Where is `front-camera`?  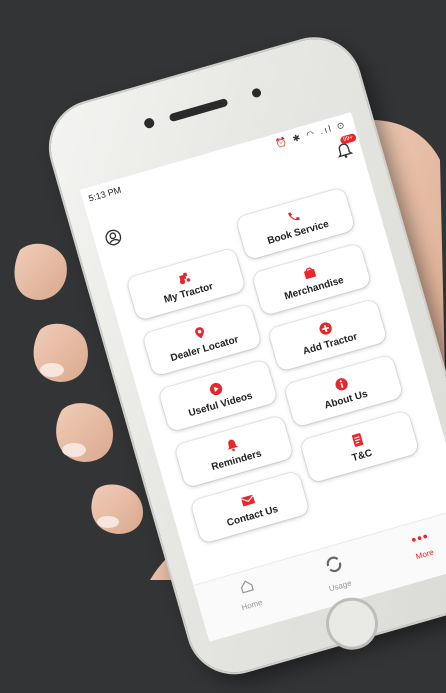
front-camera is located at coordinates (149, 123).